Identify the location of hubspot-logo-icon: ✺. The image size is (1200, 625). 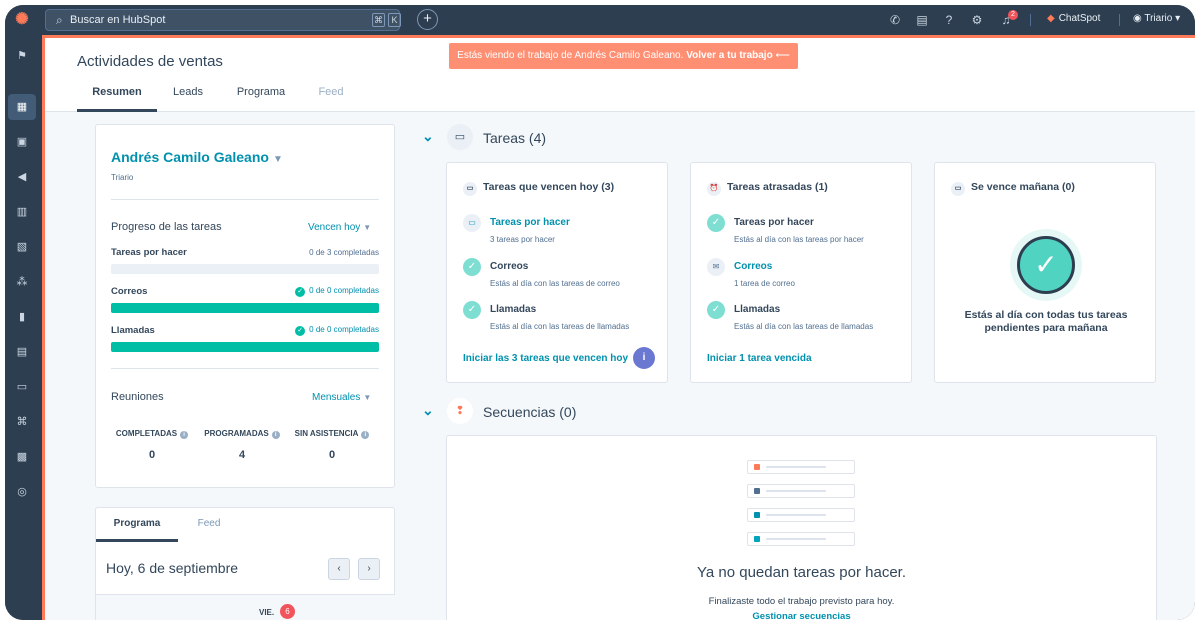
(22, 20).